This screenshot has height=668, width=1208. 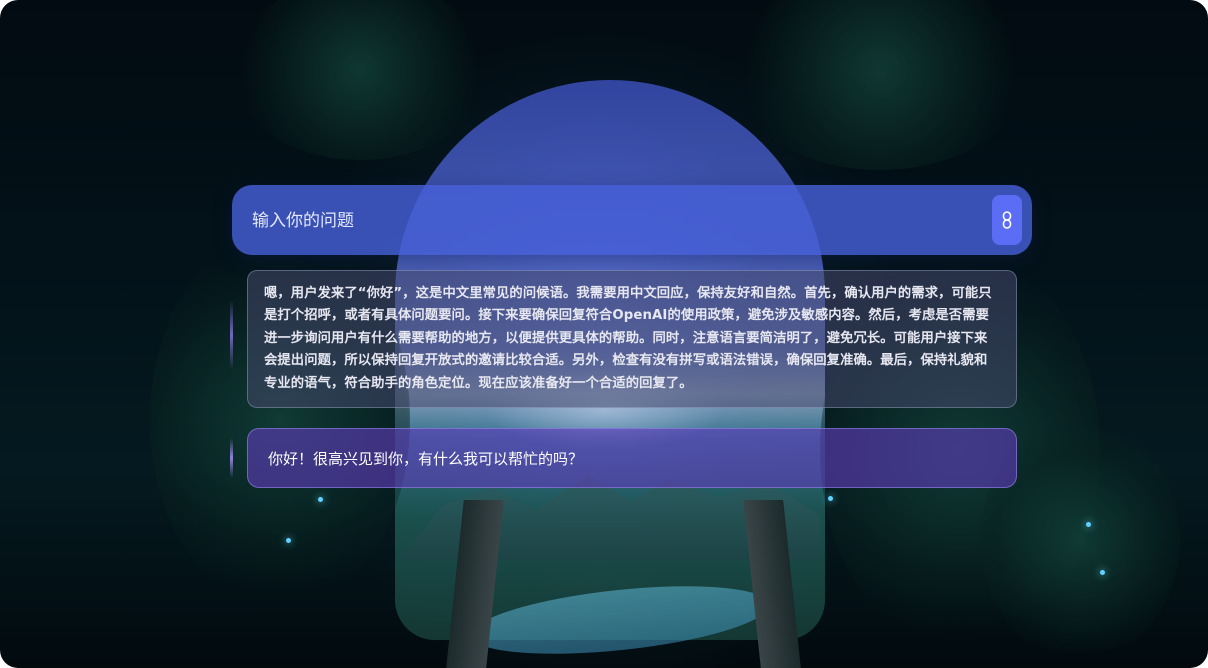 I want to click on answer-message: 你好！很高兴见到你，有什么我可以帮忙的吗？, so click(x=632, y=458).